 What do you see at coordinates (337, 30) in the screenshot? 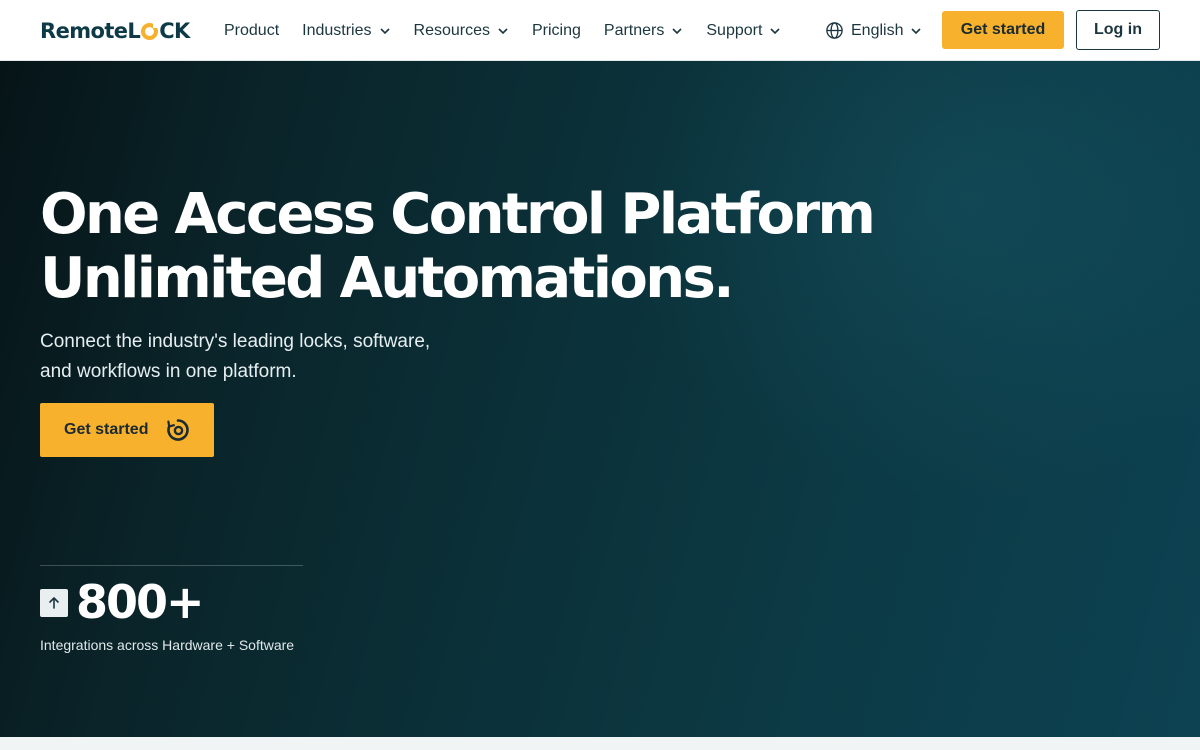
I see `nav-item-label: Industries` at bounding box center [337, 30].